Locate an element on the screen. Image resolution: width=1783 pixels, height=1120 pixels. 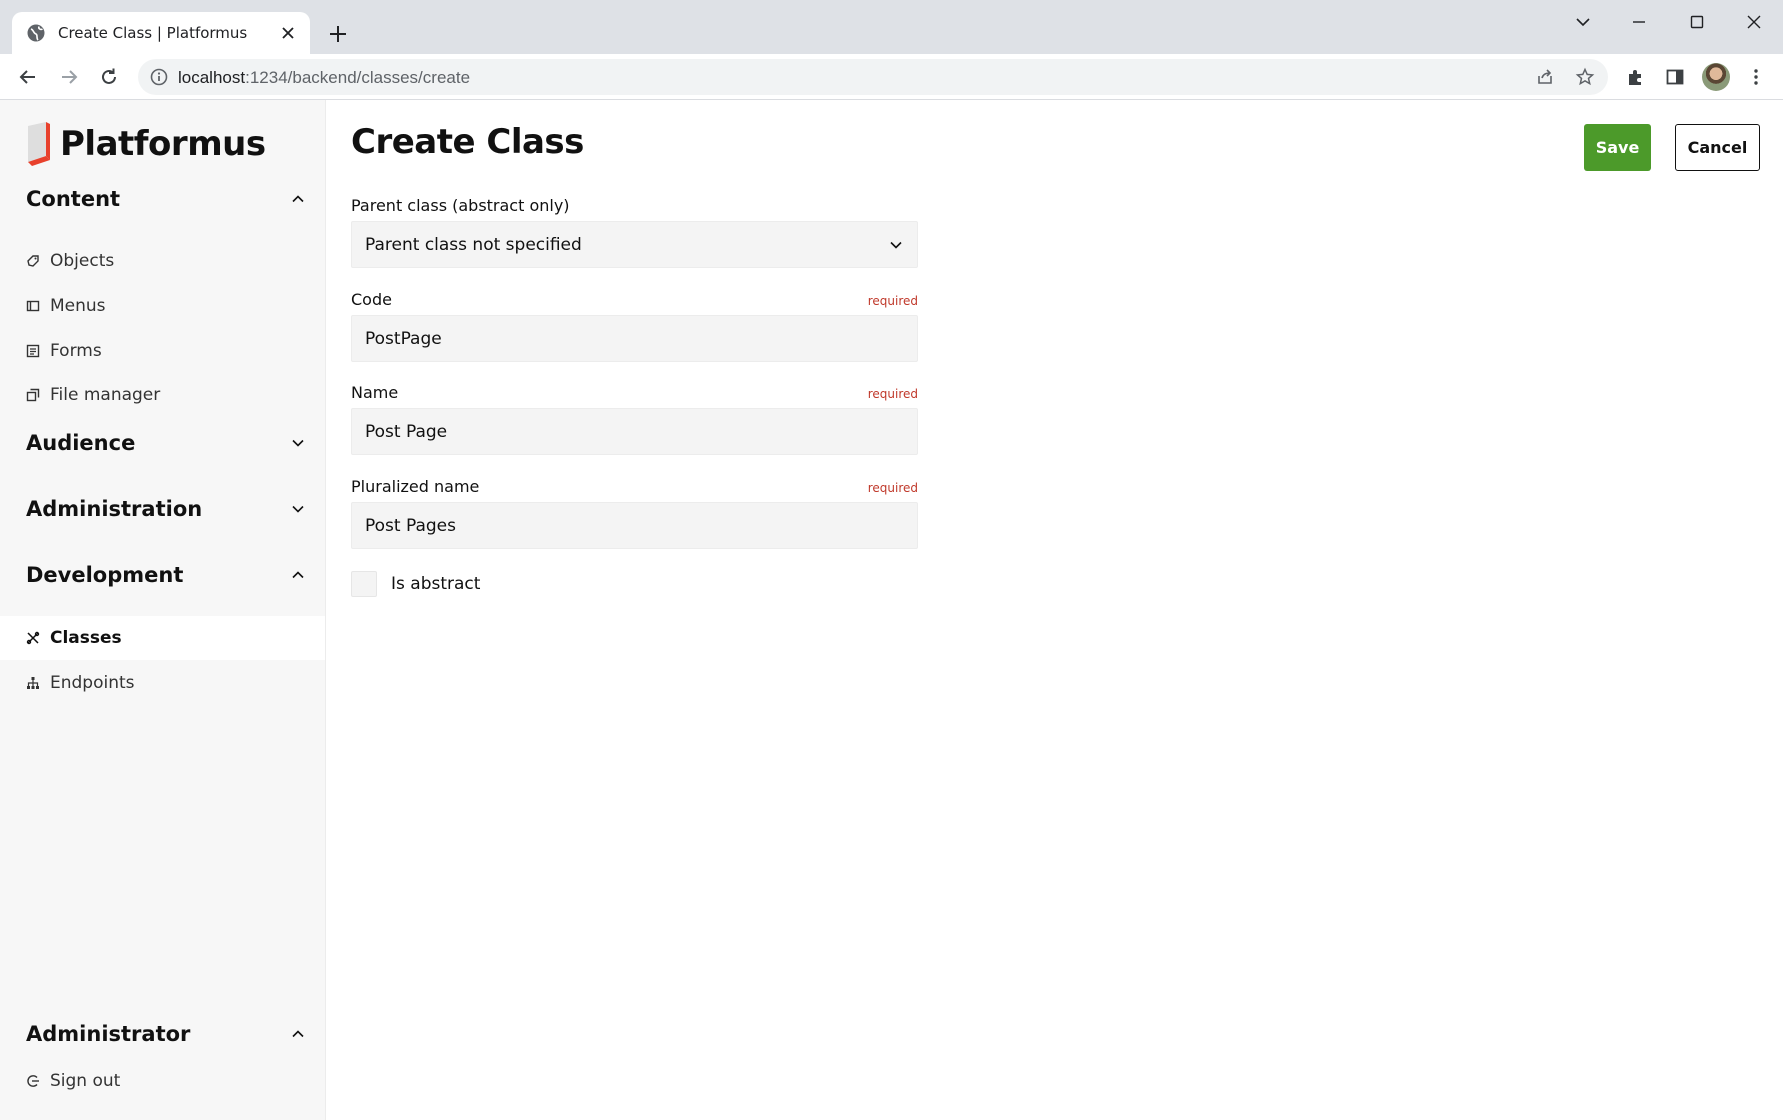
extensions-icon is located at coordinates (1636, 77).